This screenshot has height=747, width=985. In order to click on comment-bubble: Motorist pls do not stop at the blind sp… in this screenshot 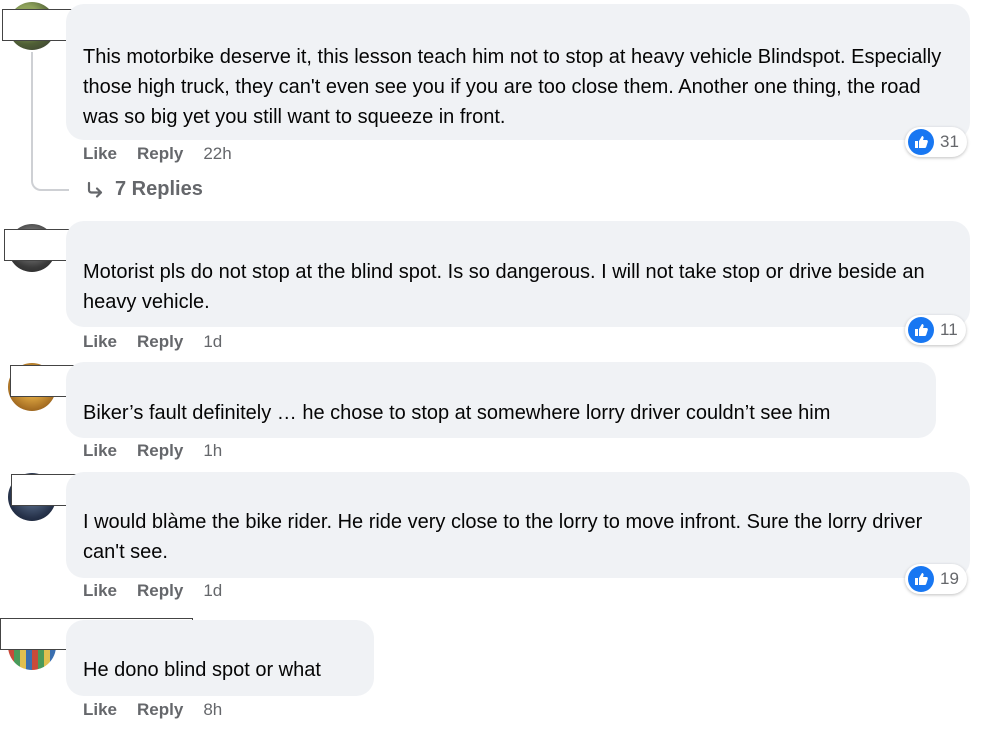, I will do `click(518, 274)`.